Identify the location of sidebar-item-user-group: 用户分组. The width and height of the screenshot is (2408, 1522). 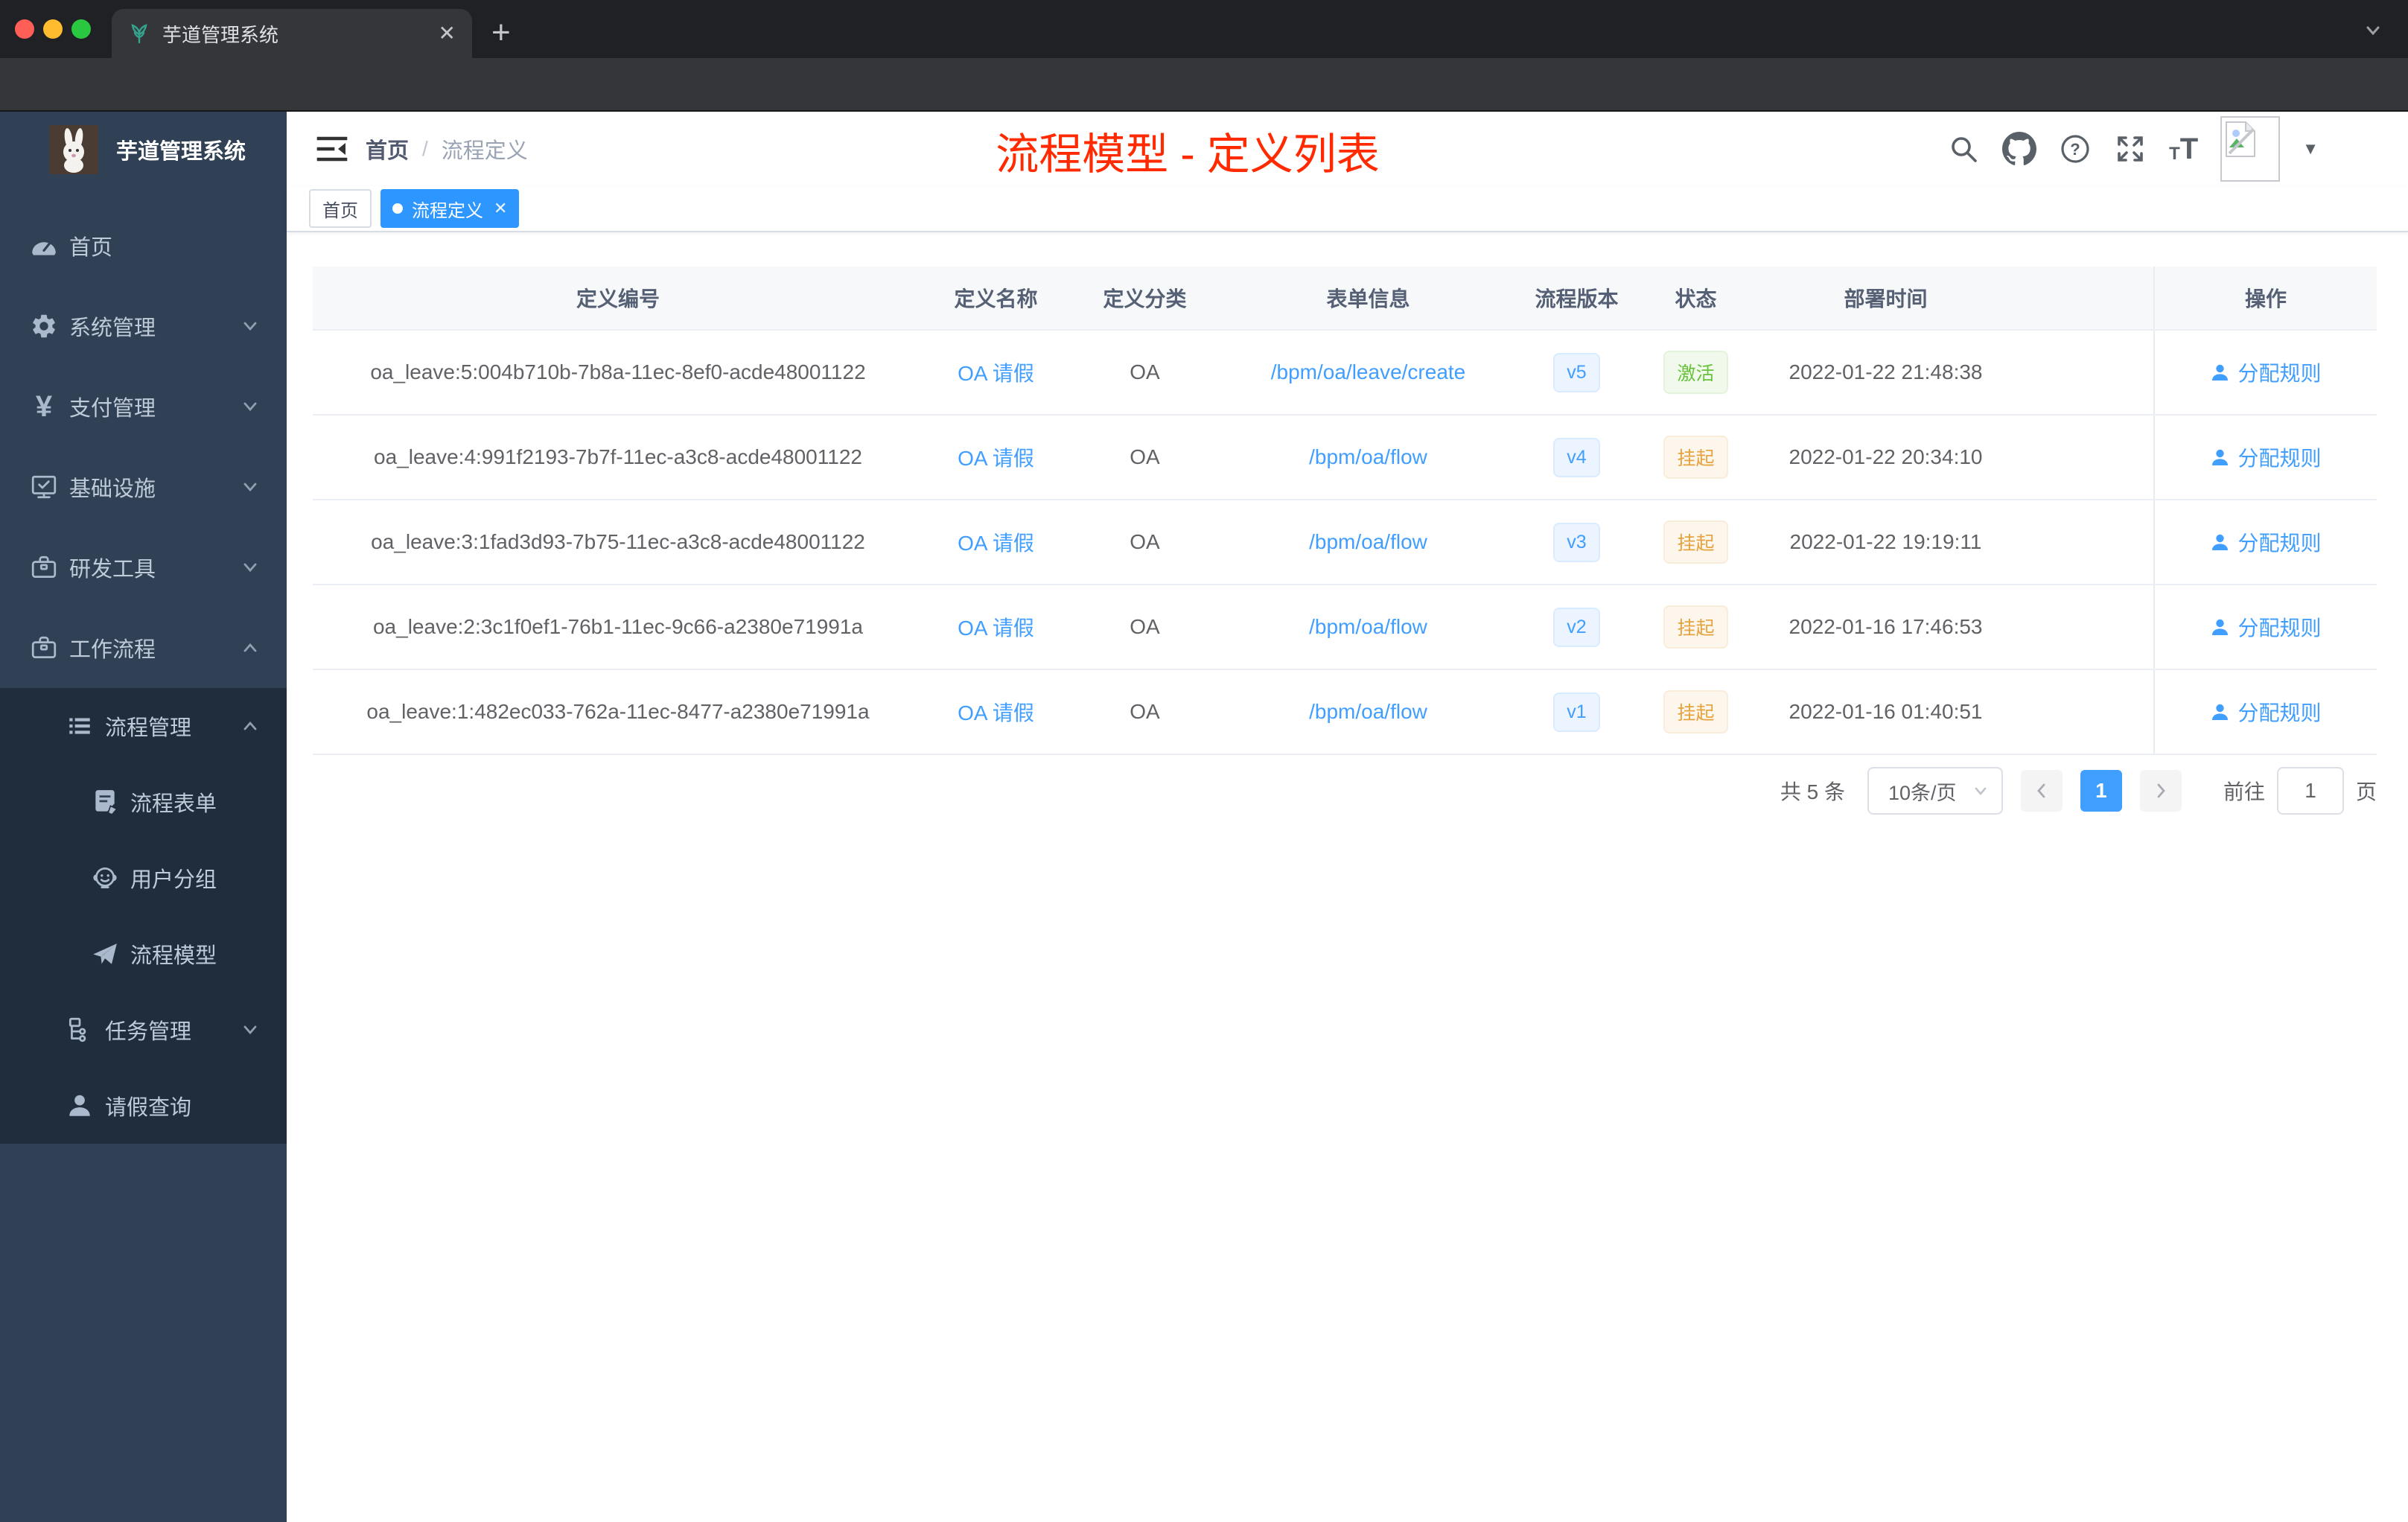
(143, 878).